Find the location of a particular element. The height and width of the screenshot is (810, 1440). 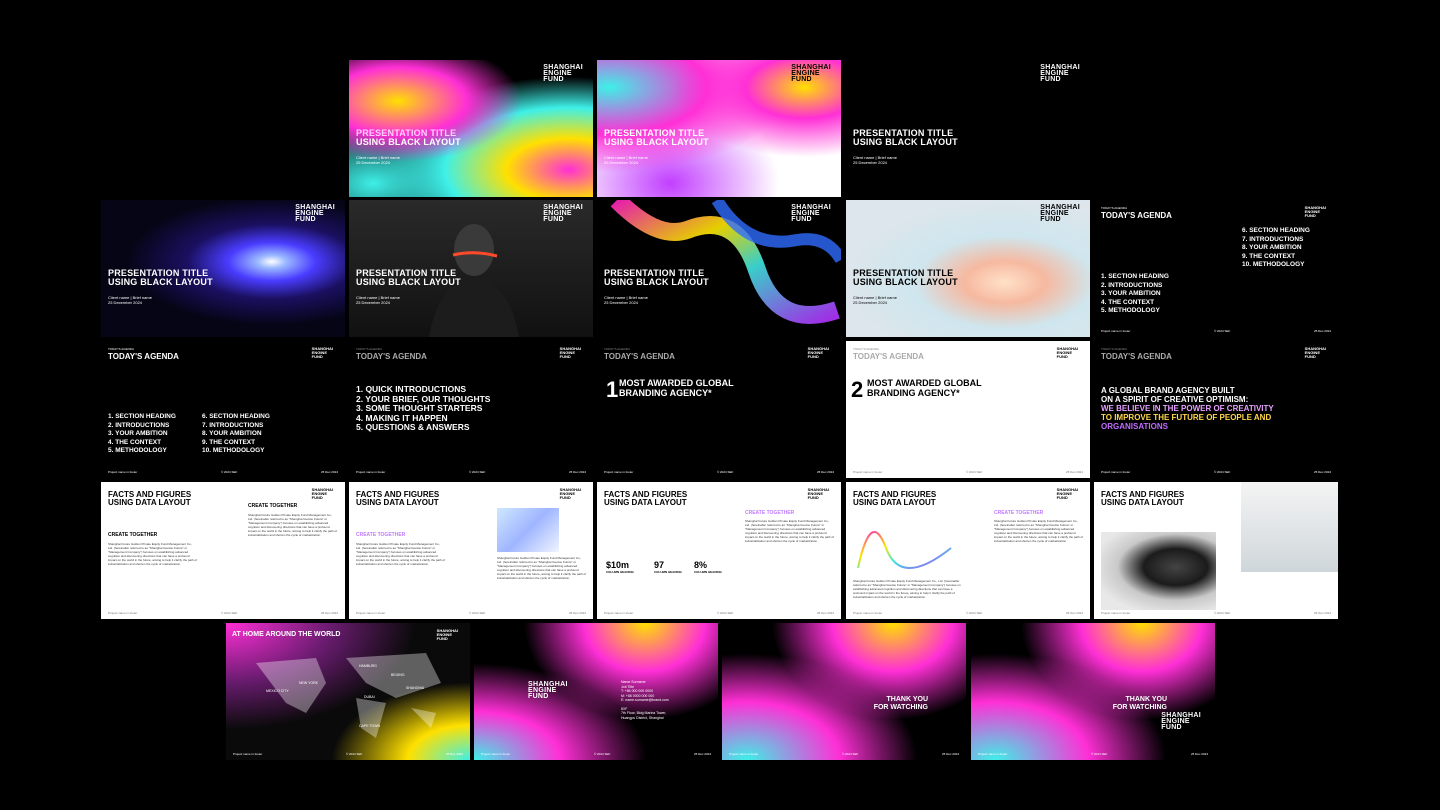

portrait-photo is located at coordinates (1158, 571).